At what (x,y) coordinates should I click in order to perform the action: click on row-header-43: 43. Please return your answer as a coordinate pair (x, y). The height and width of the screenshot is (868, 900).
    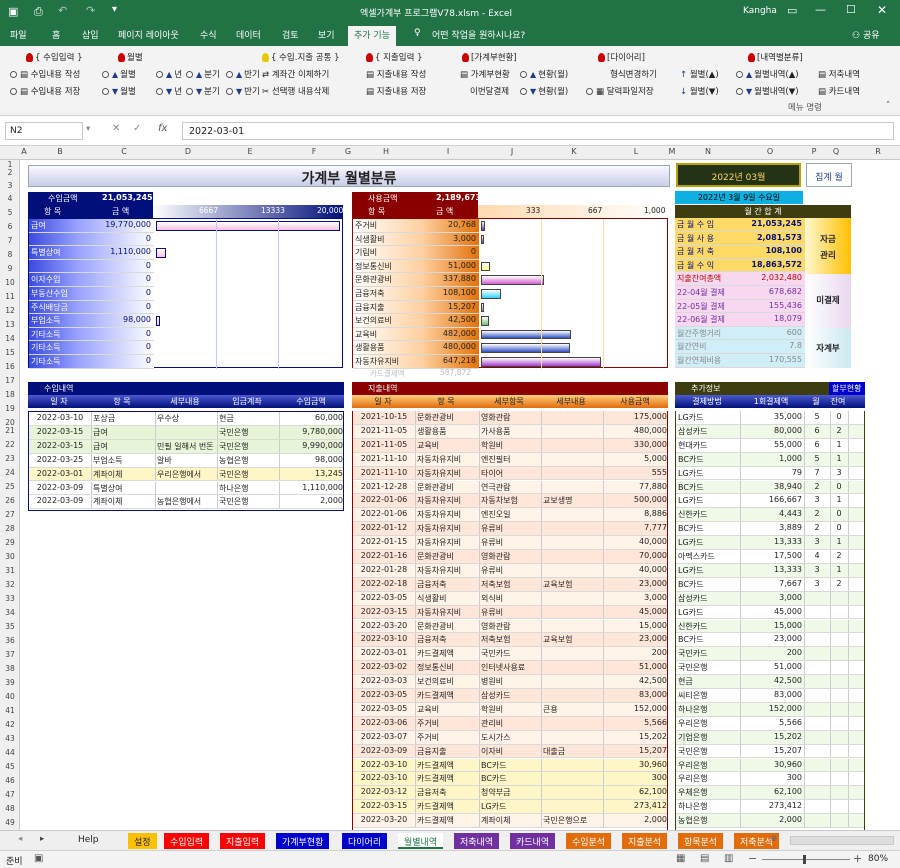
    Looking at the image, I should click on (10, 738).